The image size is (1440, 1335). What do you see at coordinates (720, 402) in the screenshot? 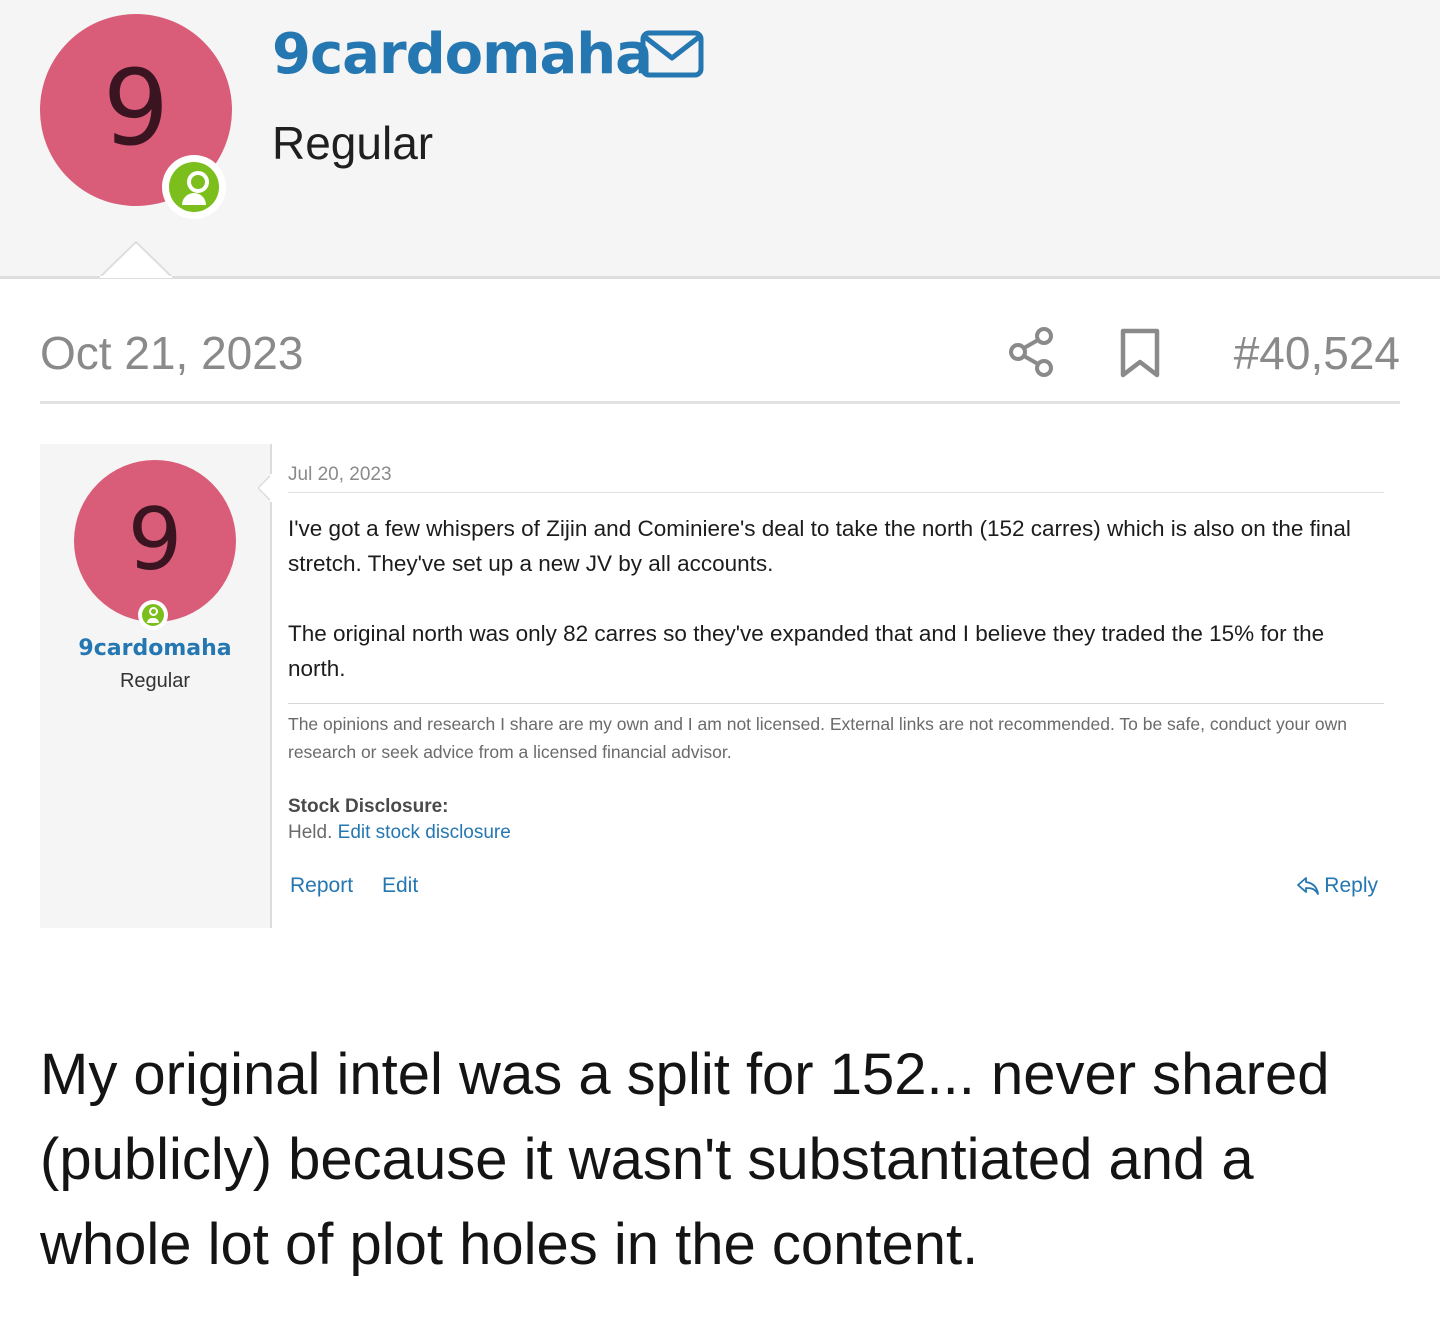
I see `meta-divider` at bounding box center [720, 402].